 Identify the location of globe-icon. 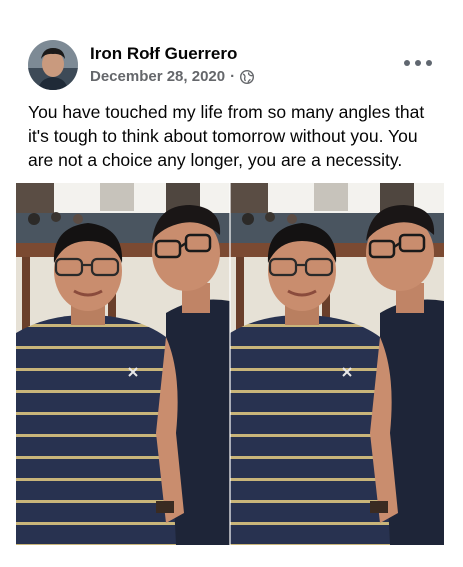
(247, 76).